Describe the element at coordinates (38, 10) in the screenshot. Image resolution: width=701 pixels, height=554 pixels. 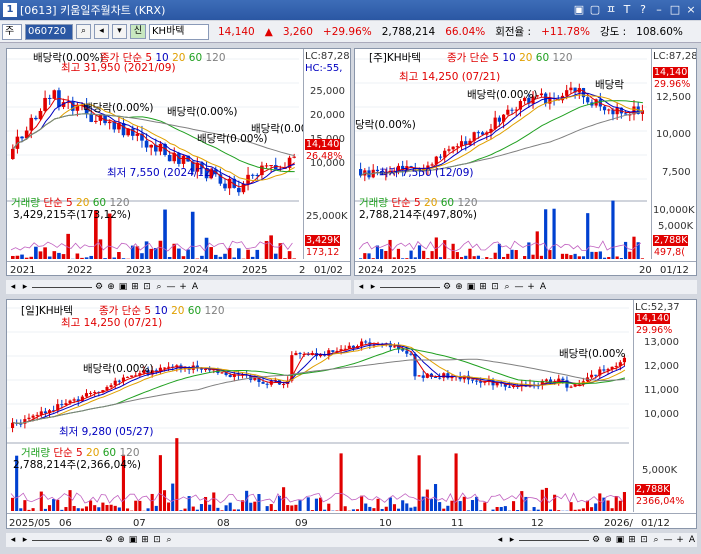
I see `window-id: [0613]` at that location.